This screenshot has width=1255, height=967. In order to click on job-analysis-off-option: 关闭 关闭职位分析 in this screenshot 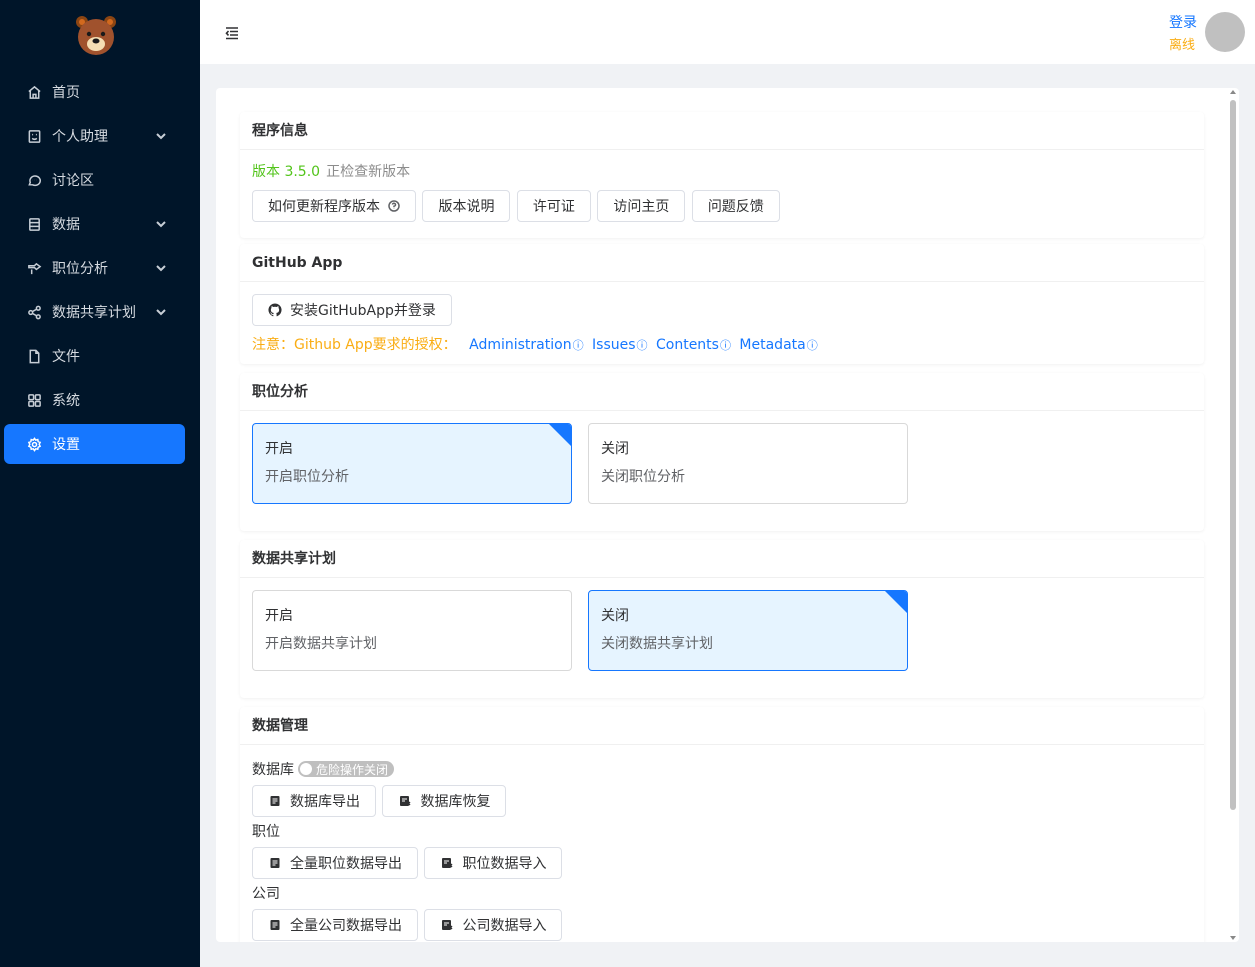, I will do `click(748, 463)`.